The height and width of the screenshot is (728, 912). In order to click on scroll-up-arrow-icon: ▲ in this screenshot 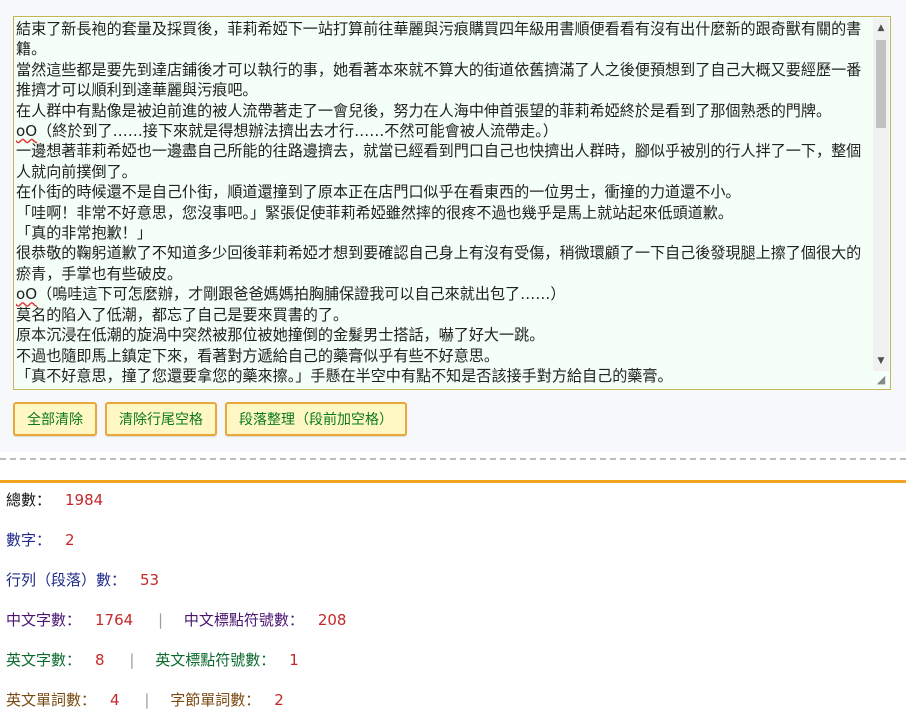, I will do `click(881, 28)`.